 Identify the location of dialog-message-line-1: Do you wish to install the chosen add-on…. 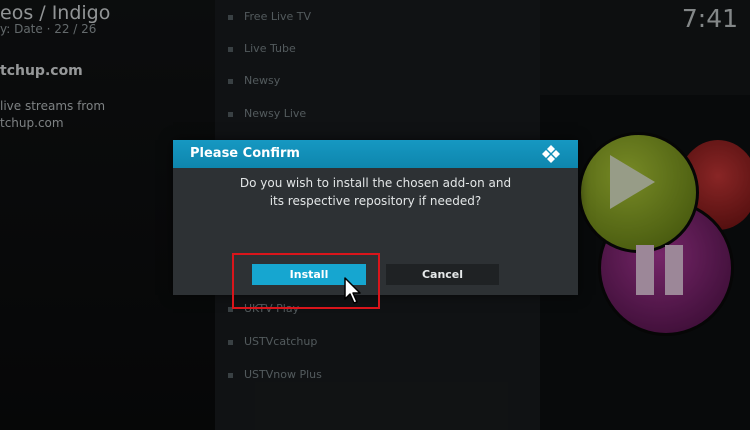
(375, 183).